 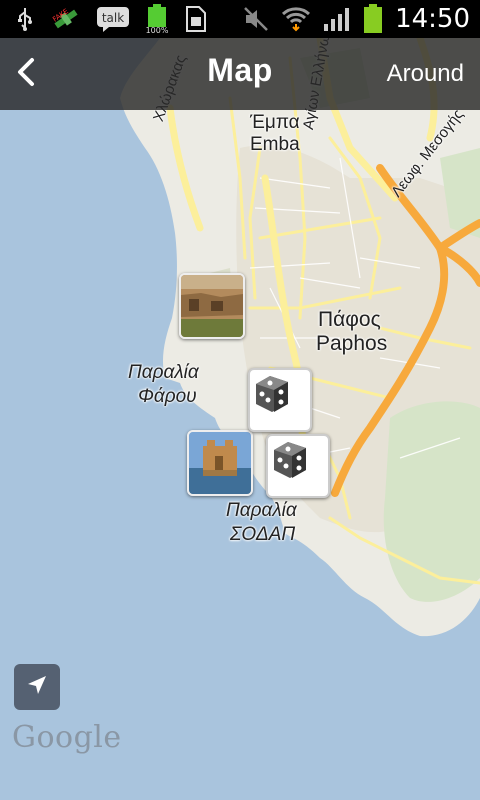 What do you see at coordinates (373, 19) in the screenshot?
I see `battery-icon` at bounding box center [373, 19].